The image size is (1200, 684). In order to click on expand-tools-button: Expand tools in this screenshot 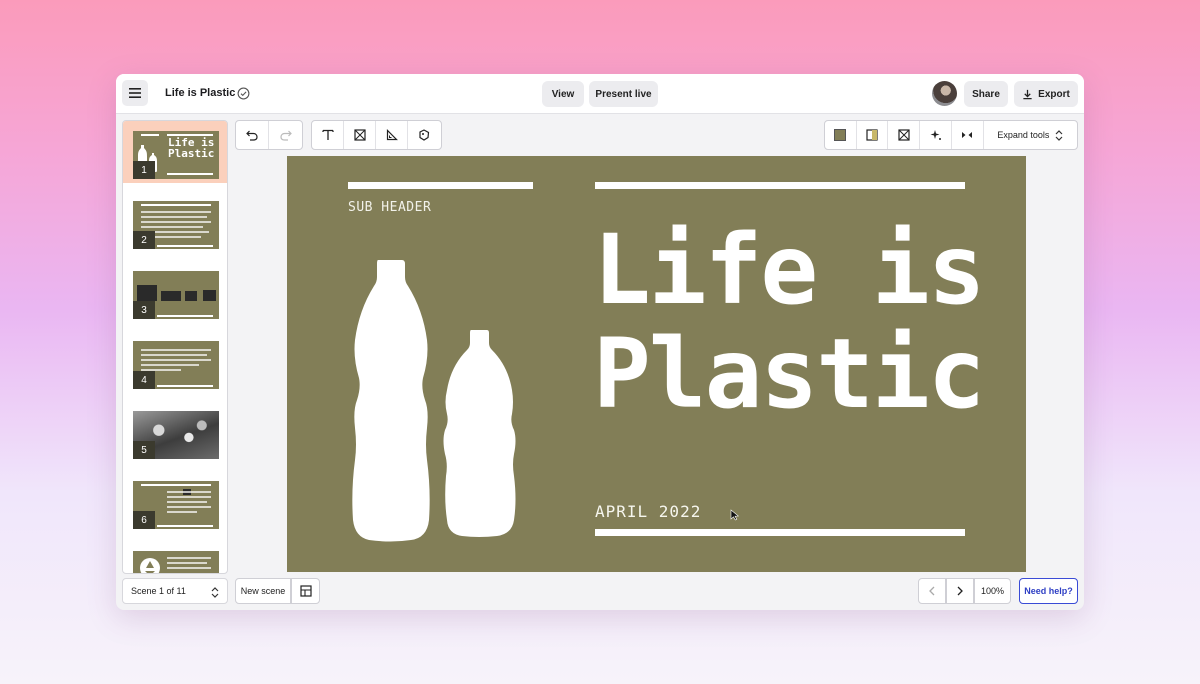, I will do `click(1030, 135)`.